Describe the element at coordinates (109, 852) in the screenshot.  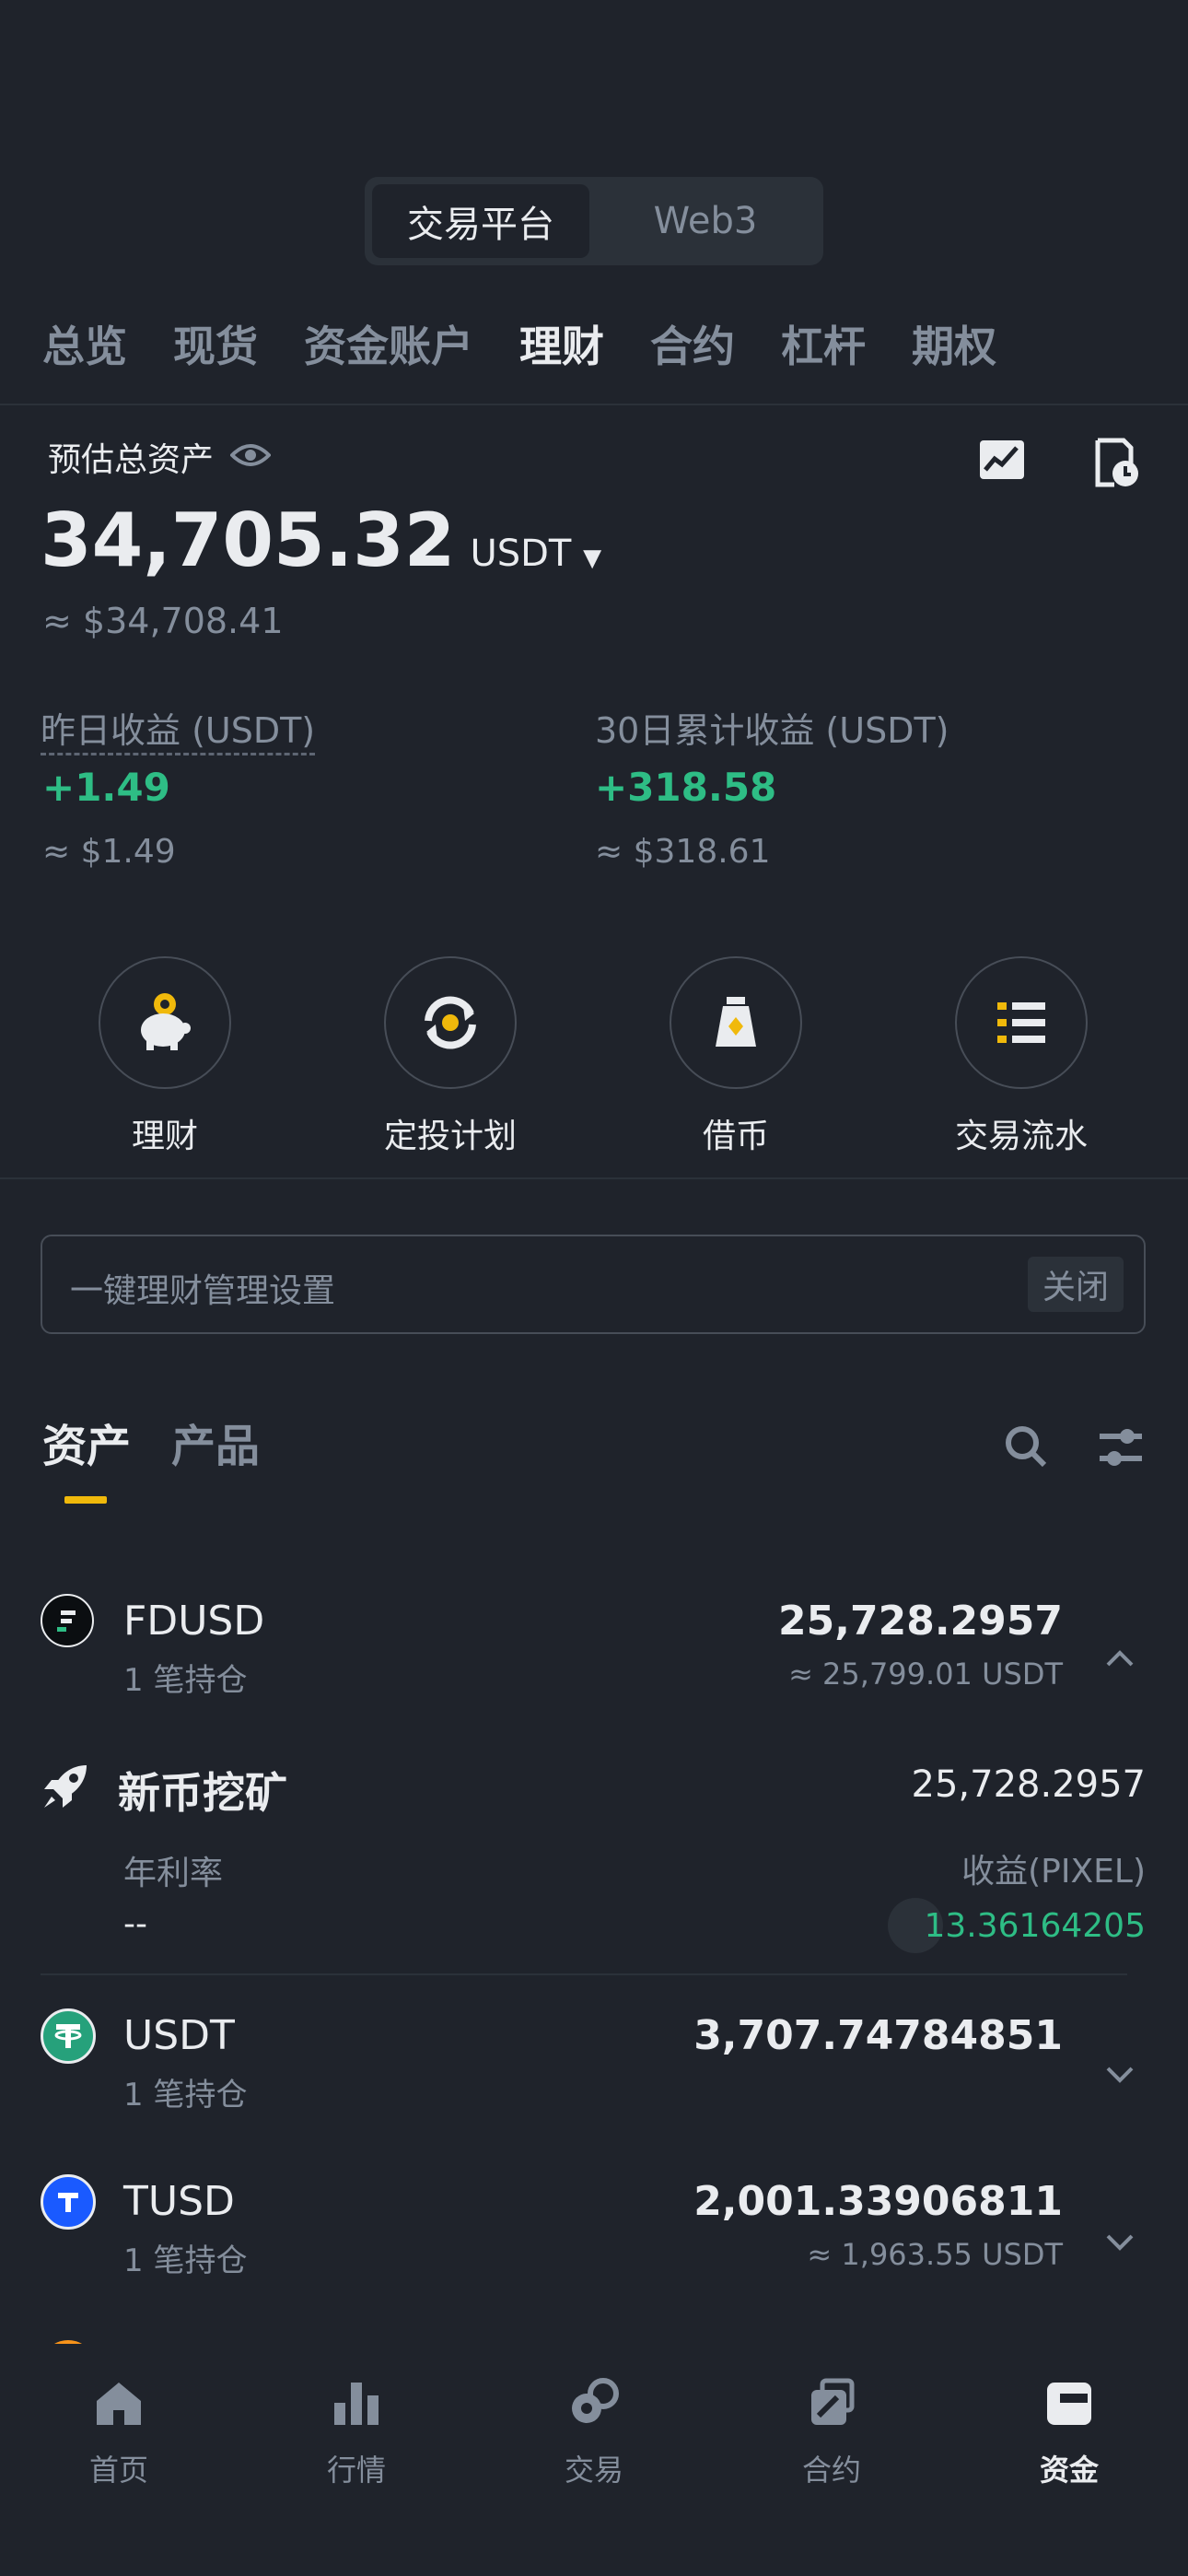
I see `yesterday-approx: ≈ $1.49` at that location.